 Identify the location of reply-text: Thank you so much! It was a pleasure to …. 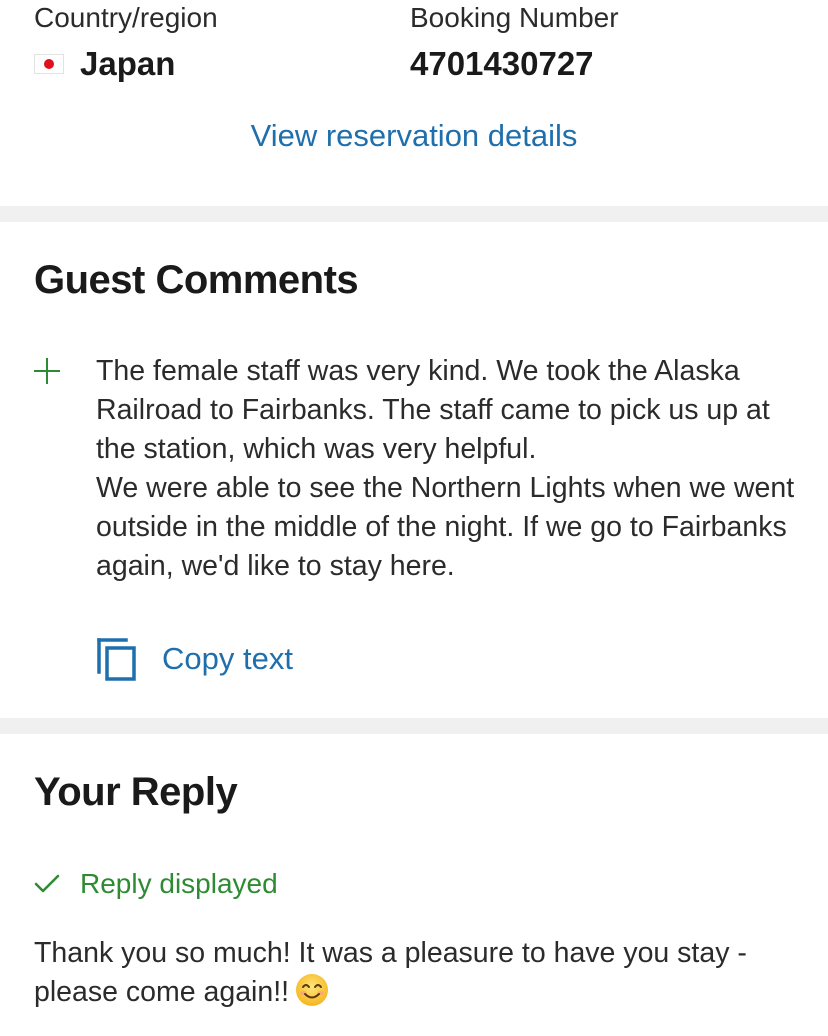
(390, 972).